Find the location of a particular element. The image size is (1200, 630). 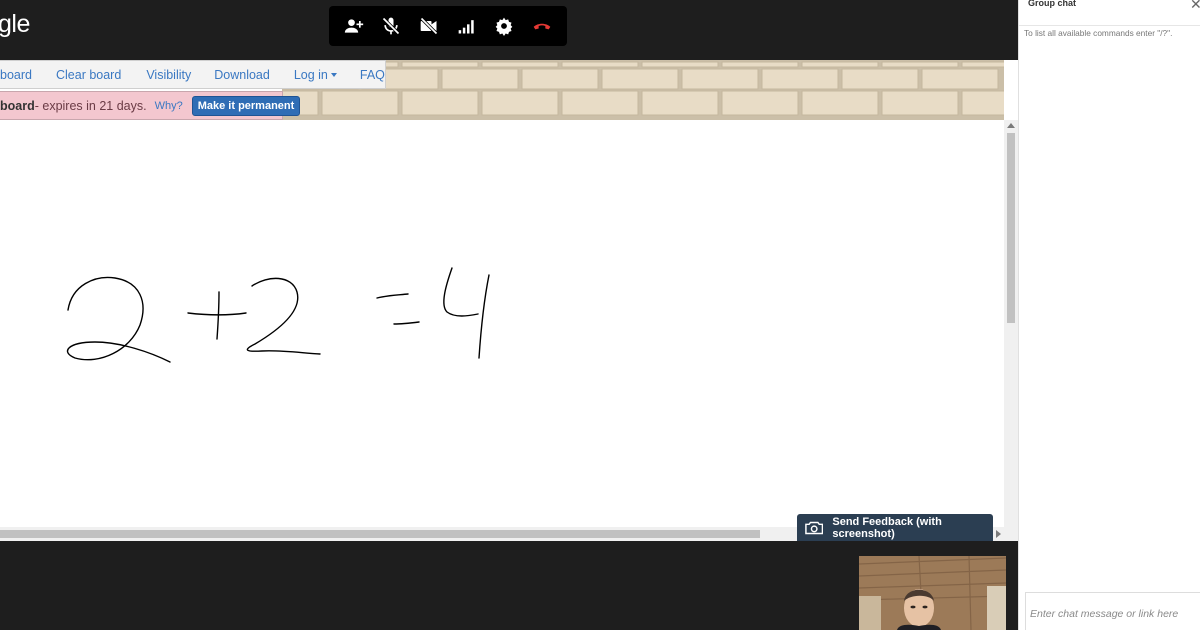

menu-item-log-in: Log in is located at coordinates (315, 75).